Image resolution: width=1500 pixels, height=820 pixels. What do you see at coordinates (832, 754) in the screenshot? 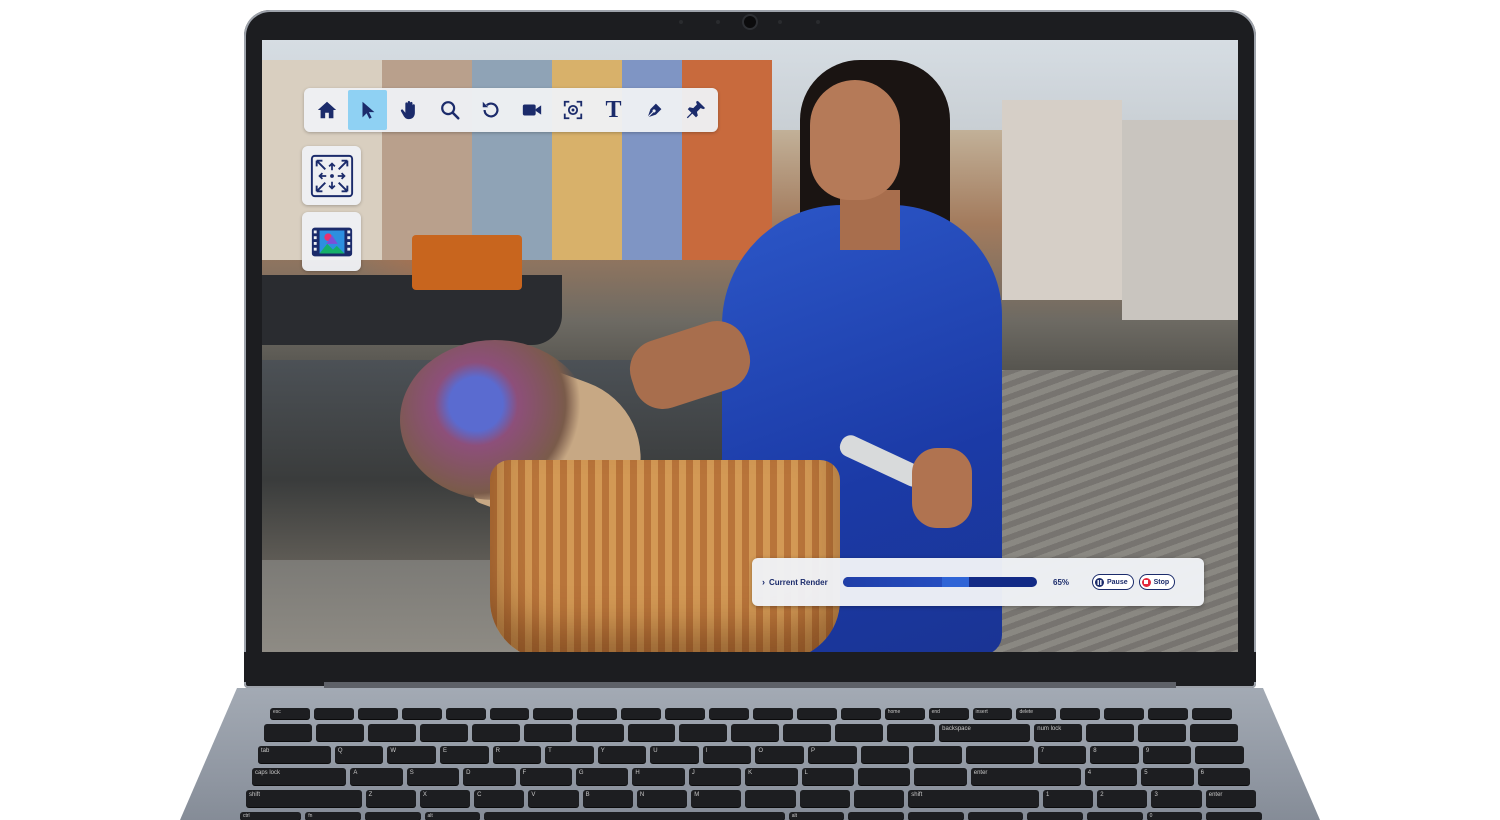
I see `keyboard-key: P` at bounding box center [832, 754].